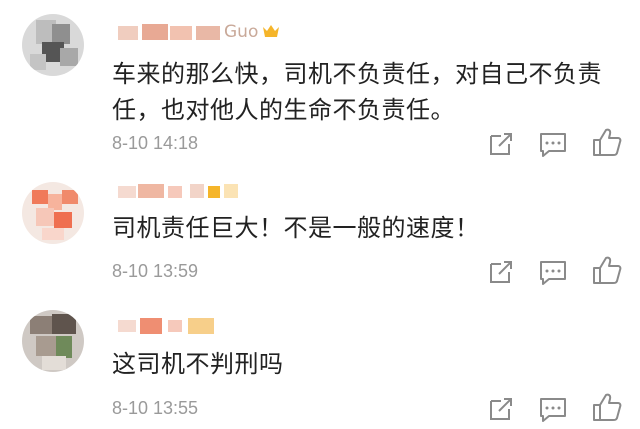 The height and width of the screenshot is (429, 640). I want to click on timestamp: 8-10 13:55, so click(155, 408).